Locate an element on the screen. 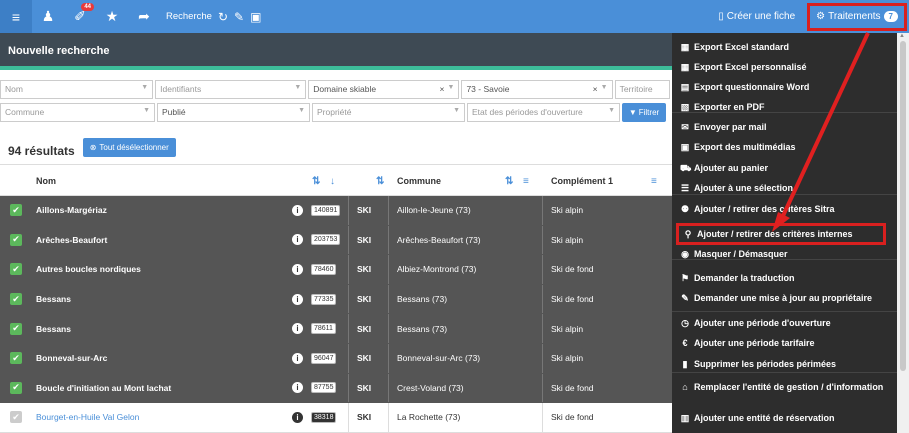 The width and height of the screenshot is (909, 433). star-icon: ★ is located at coordinates (112, 16).